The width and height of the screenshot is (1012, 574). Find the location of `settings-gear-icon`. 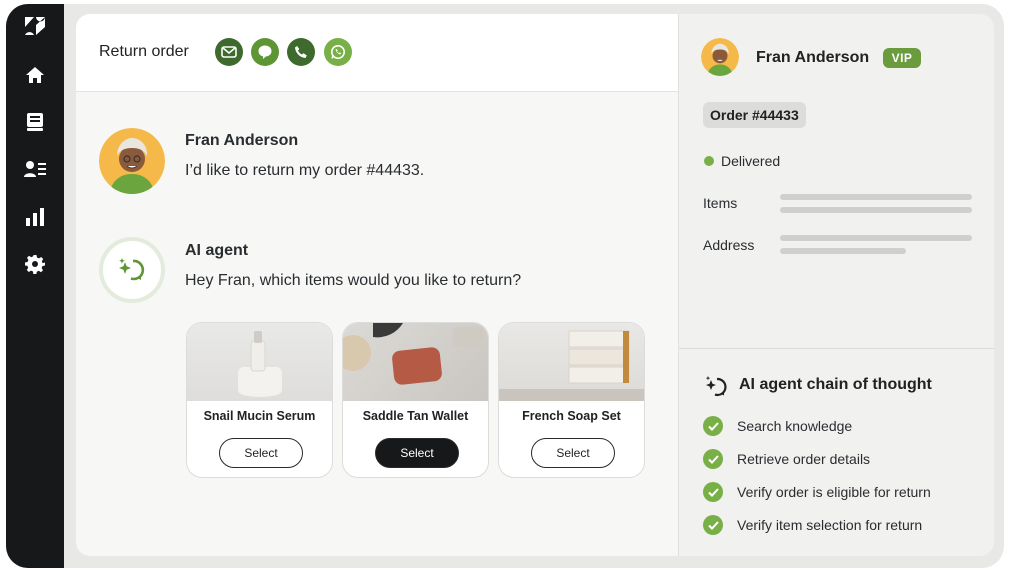

settings-gear-icon is located at coordinates (35, 264).